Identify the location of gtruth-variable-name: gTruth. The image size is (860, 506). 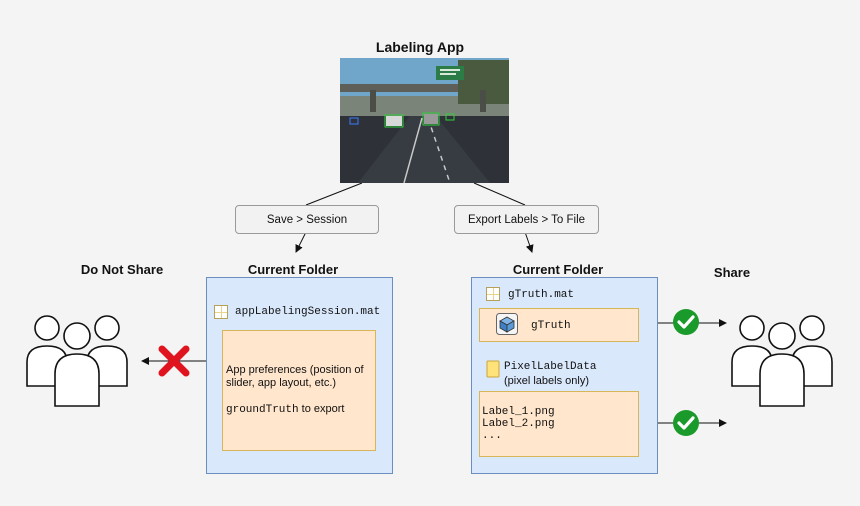
(551, 326).